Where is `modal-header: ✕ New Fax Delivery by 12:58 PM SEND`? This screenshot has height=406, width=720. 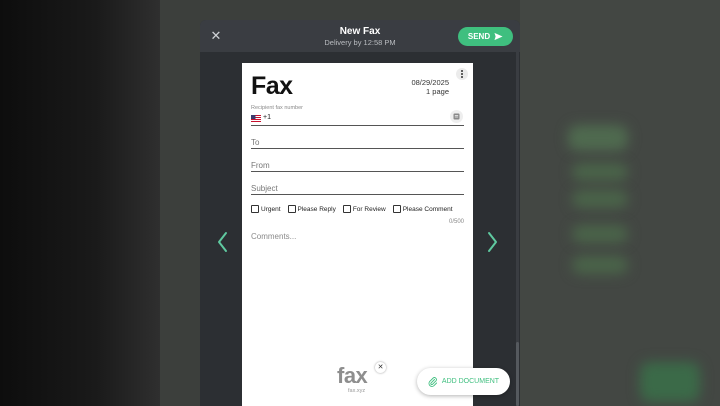
modal-header: ✕ New Fax Delivery by 12:58 PM SEND is located at coordinates (360, 36).